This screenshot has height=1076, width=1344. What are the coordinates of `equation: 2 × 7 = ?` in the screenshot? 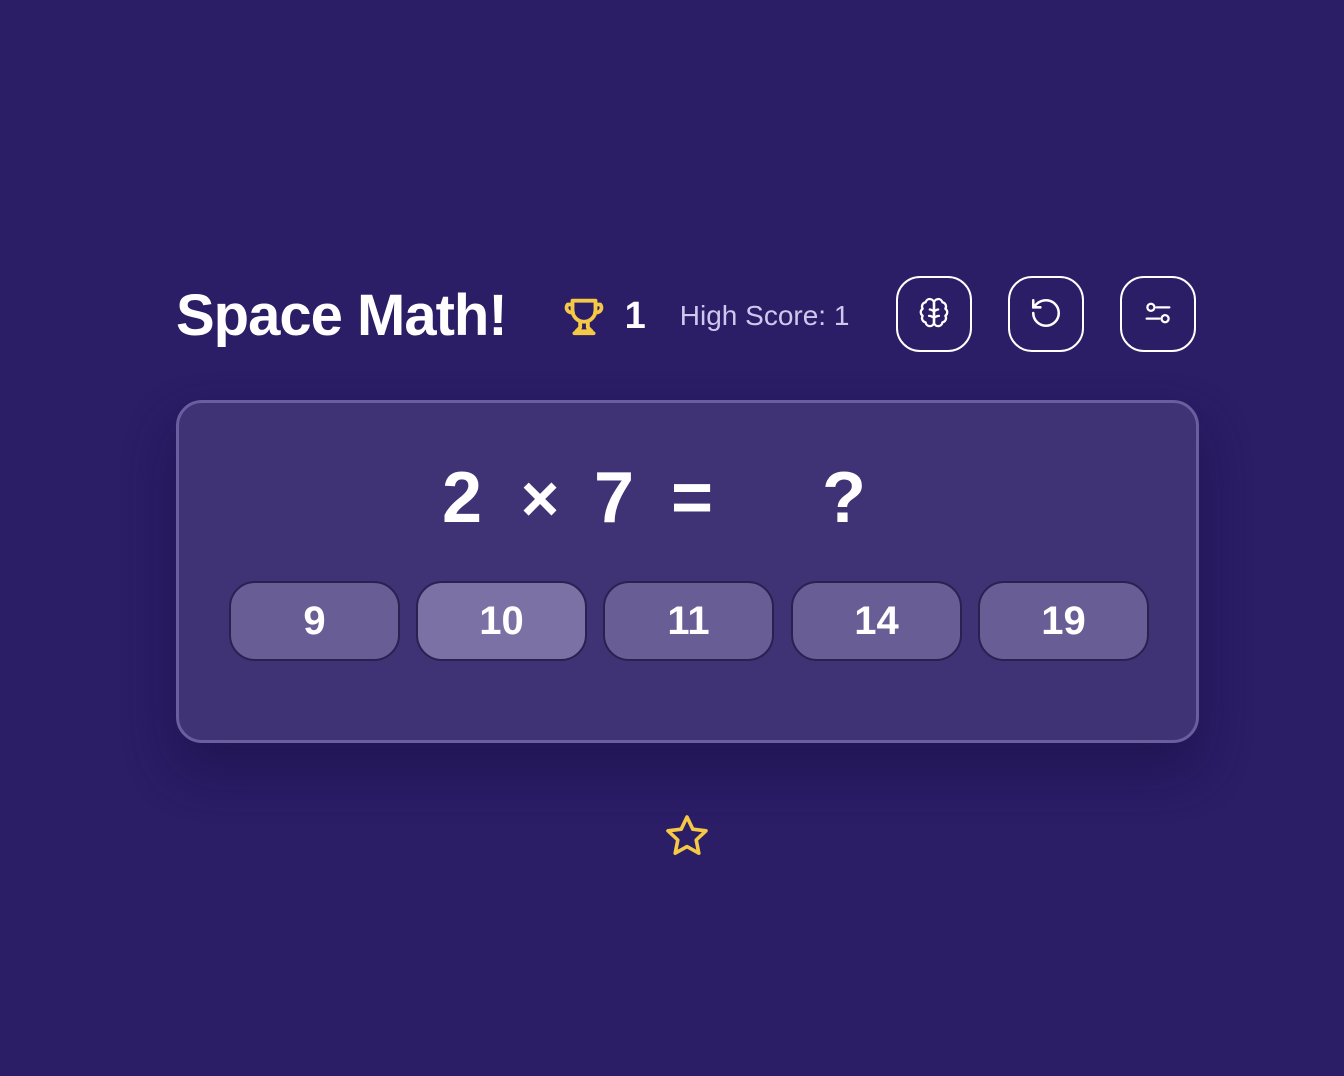 It's located at (687, 498).